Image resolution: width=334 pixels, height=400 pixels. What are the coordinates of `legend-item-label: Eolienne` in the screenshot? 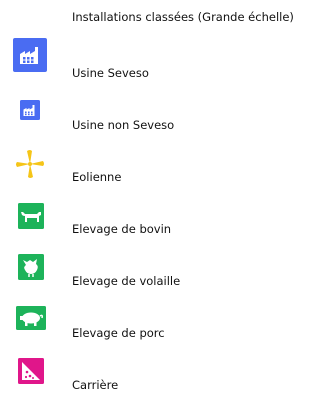 It's located at (97, 177).